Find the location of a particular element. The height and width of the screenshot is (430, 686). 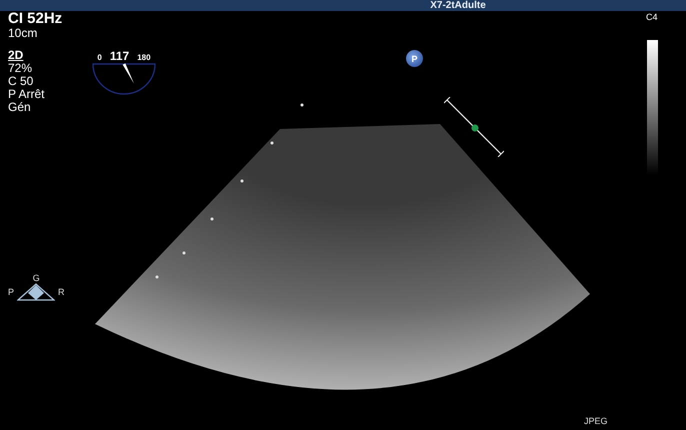

orientation-left: P is located at coordinates (11, 292).